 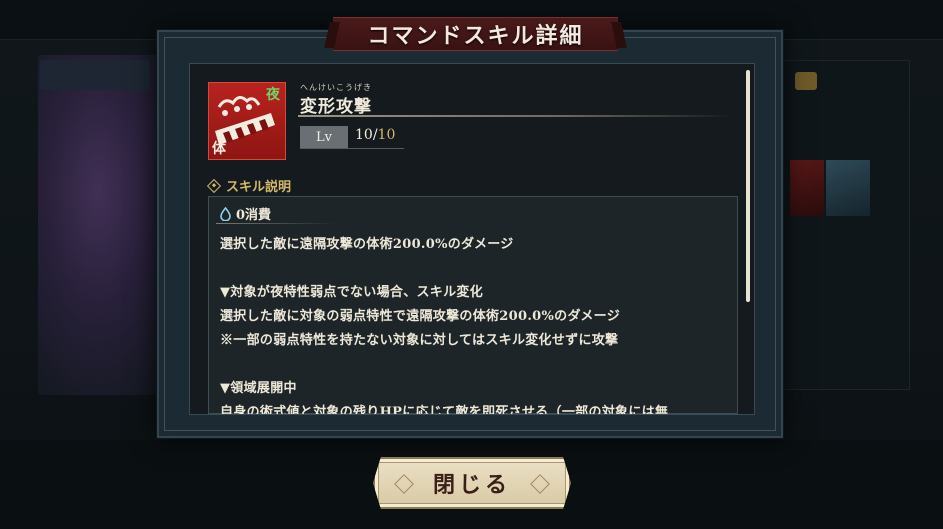 I want to click on close-button: 閉じる, so click(x=472, y=483).